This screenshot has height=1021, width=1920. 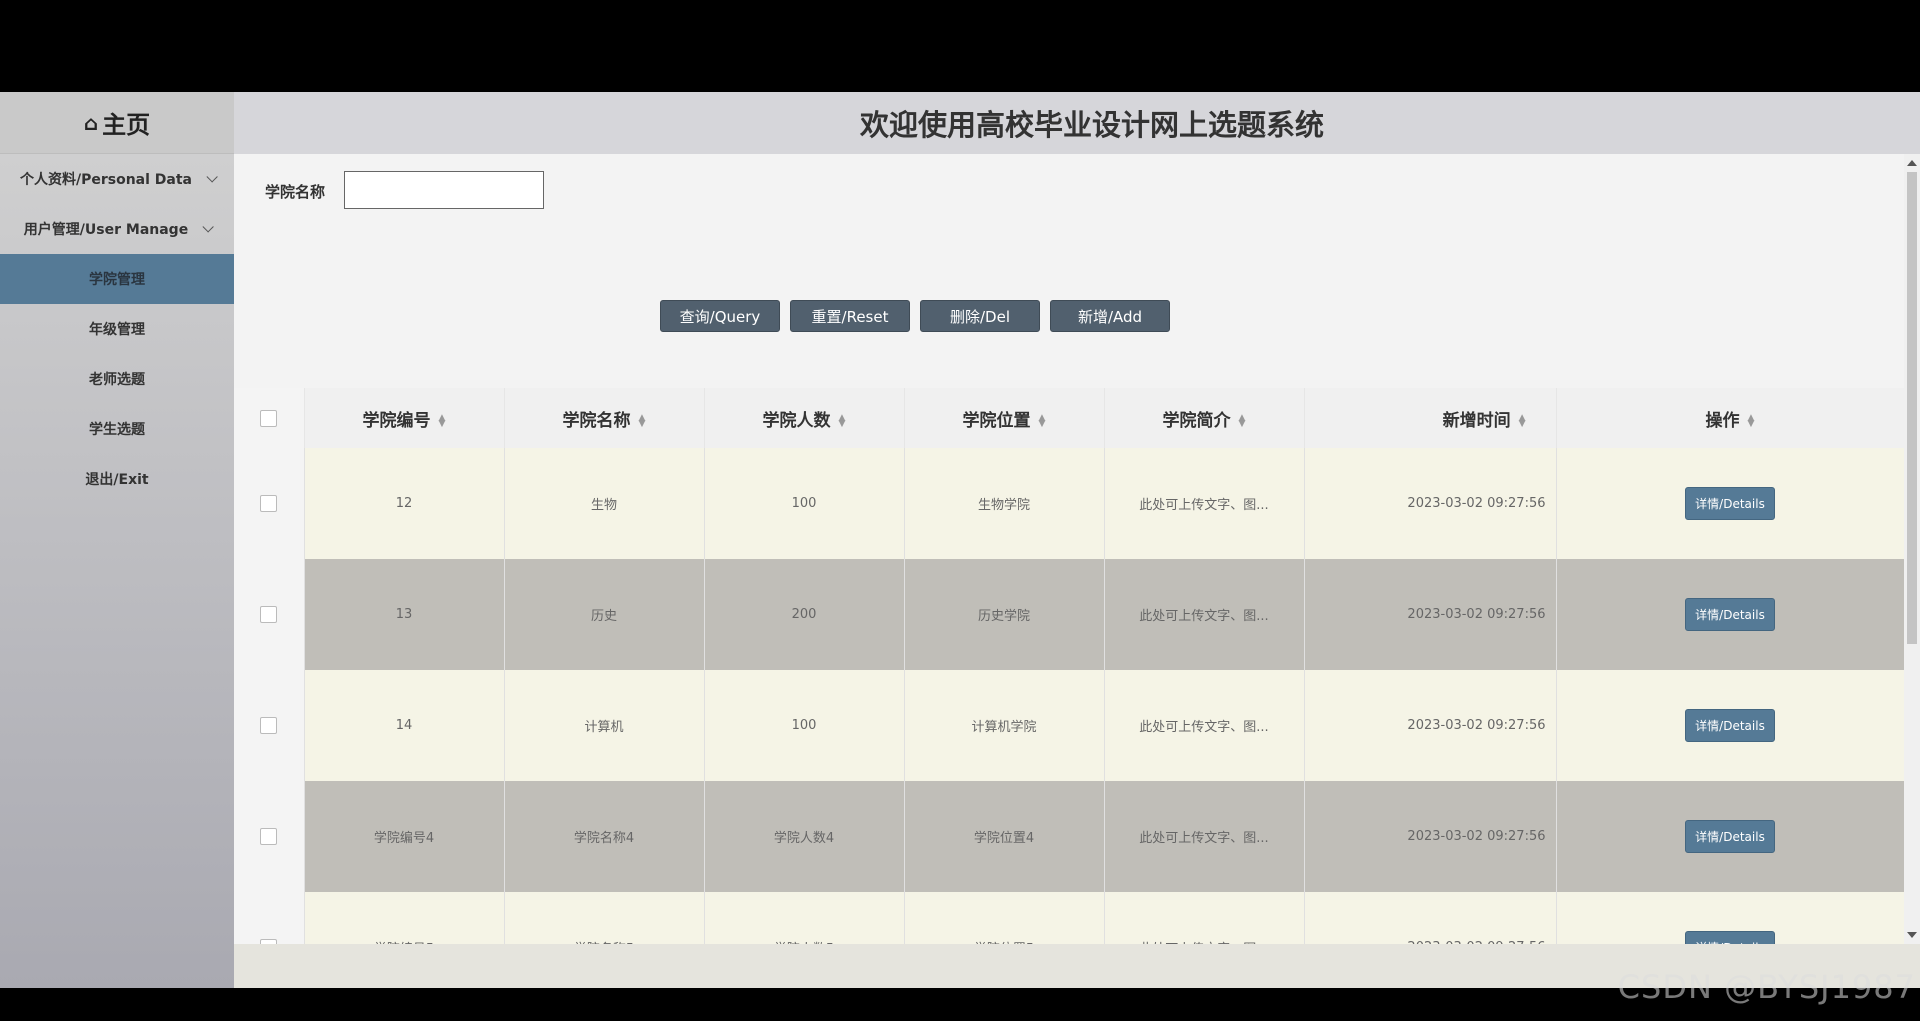 I want to click on cell-location: 生物学院, so click(x=1004, y=503).